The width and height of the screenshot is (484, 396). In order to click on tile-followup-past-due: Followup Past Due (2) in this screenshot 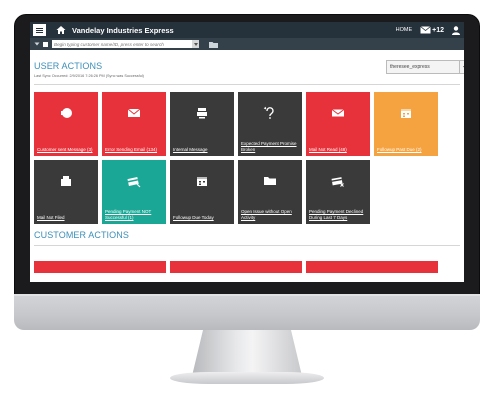, I will do `click(406, 124)`.